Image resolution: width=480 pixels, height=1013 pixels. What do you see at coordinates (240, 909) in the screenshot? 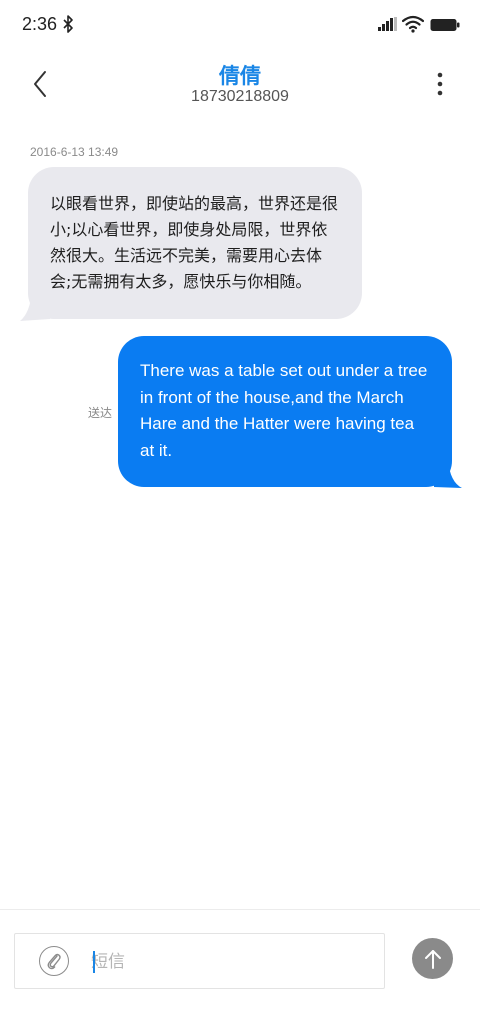
I see `divider` at bounding box center [240, 909].